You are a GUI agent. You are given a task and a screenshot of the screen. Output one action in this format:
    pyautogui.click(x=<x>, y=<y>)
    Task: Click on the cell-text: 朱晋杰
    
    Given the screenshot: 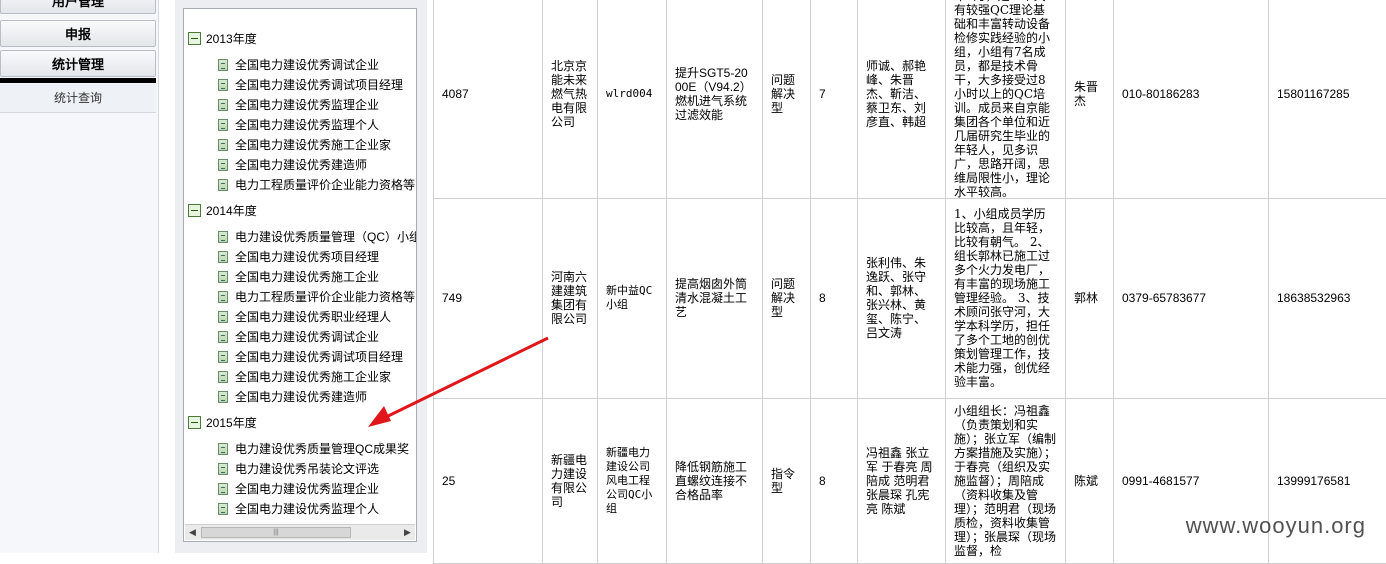 What is the action you would take?
    pyautogui.click(x=1086, y=94)
    